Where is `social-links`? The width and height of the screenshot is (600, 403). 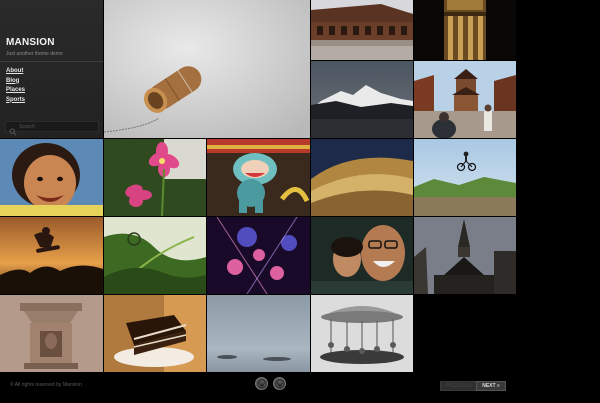 social-links is located at coordinates (270, 383).